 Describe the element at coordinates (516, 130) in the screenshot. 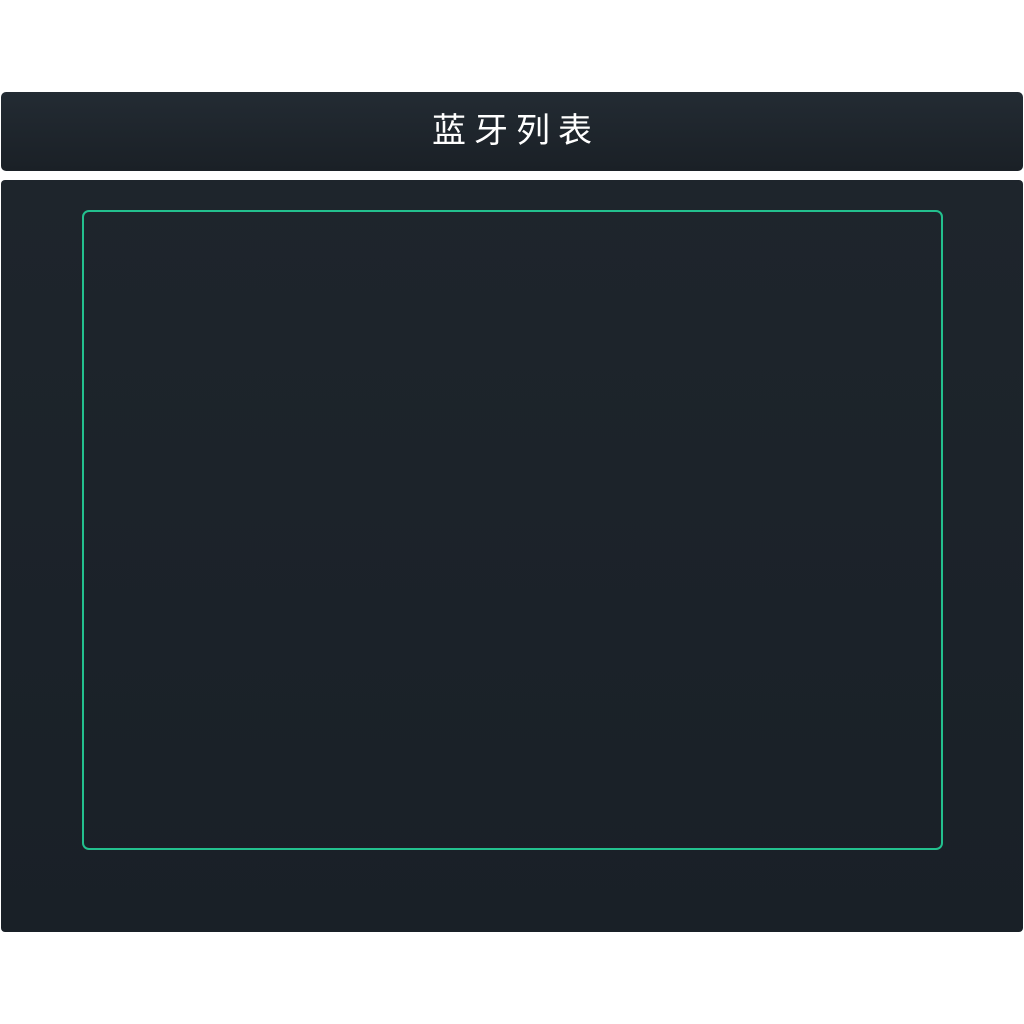

I see `page-title: 蓝牙列表` at that location.